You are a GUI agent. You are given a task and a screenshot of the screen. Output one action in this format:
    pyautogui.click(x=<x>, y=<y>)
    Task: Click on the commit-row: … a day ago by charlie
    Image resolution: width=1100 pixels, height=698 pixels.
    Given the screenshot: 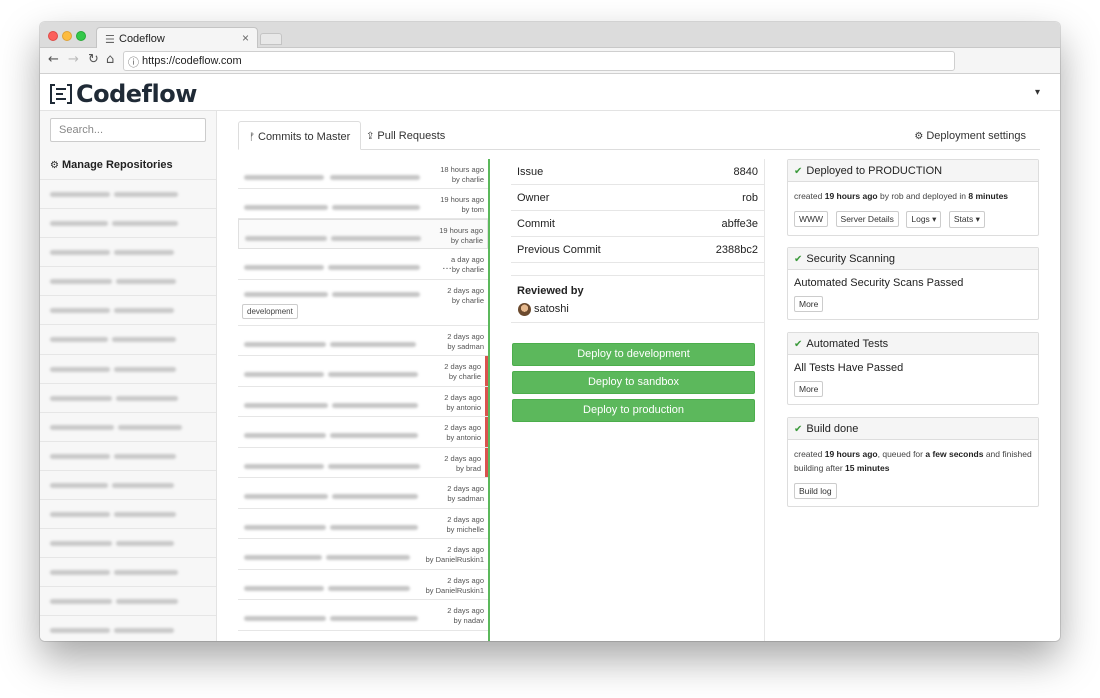 What is the action you would take?
    pyautogui.click(x=363, y=264)
    